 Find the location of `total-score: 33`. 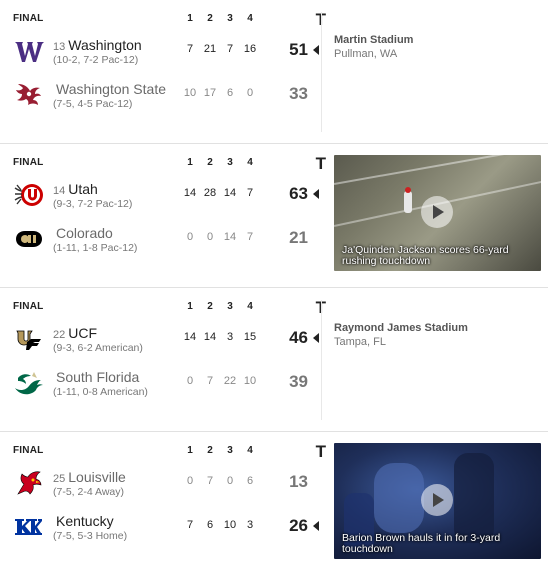

total-score: 33 is located at coordinates (298, 93).